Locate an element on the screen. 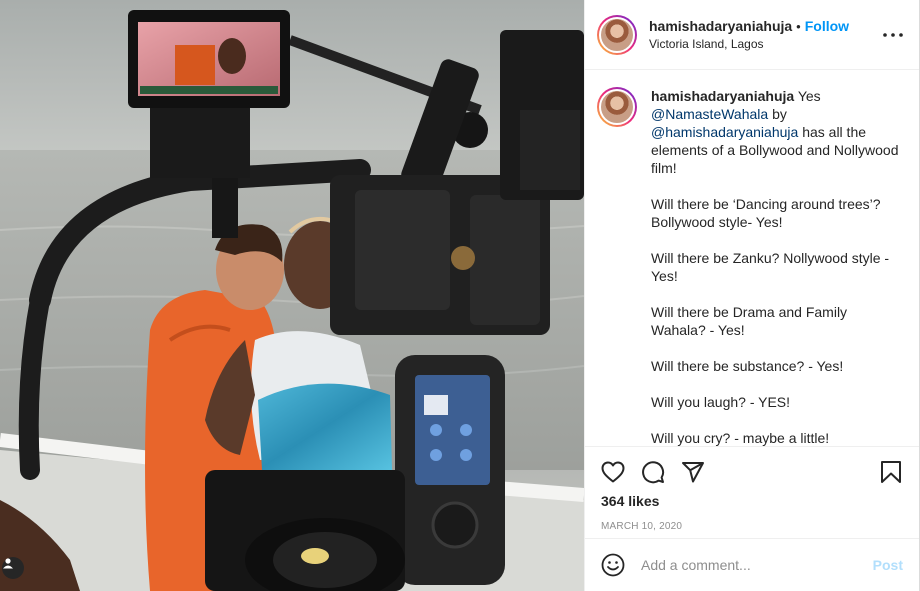  share-icon is located at coordinates (693, 472).